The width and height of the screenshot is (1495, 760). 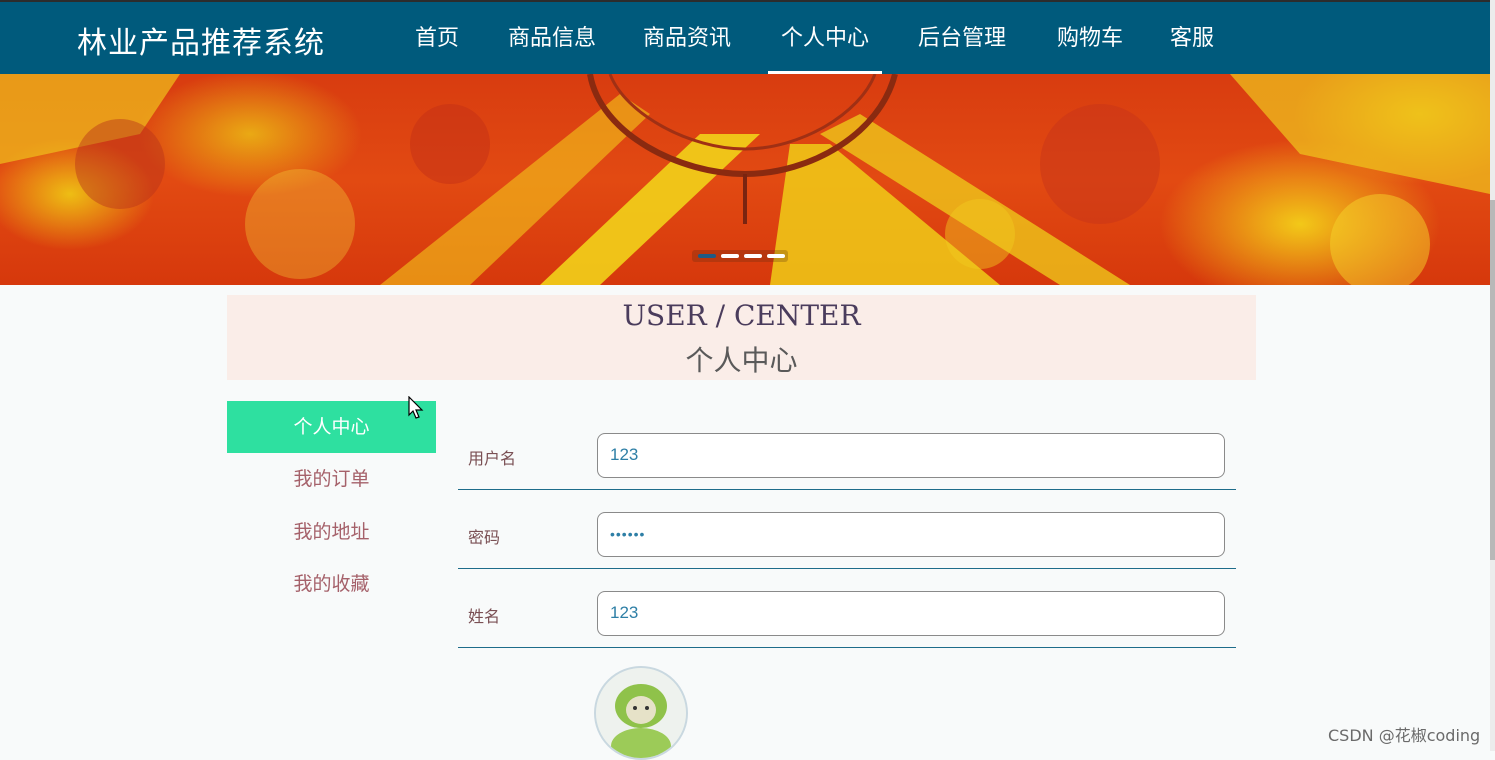 I want to click on nav-item-admin: 后台管理, so click(x=962, y=46).